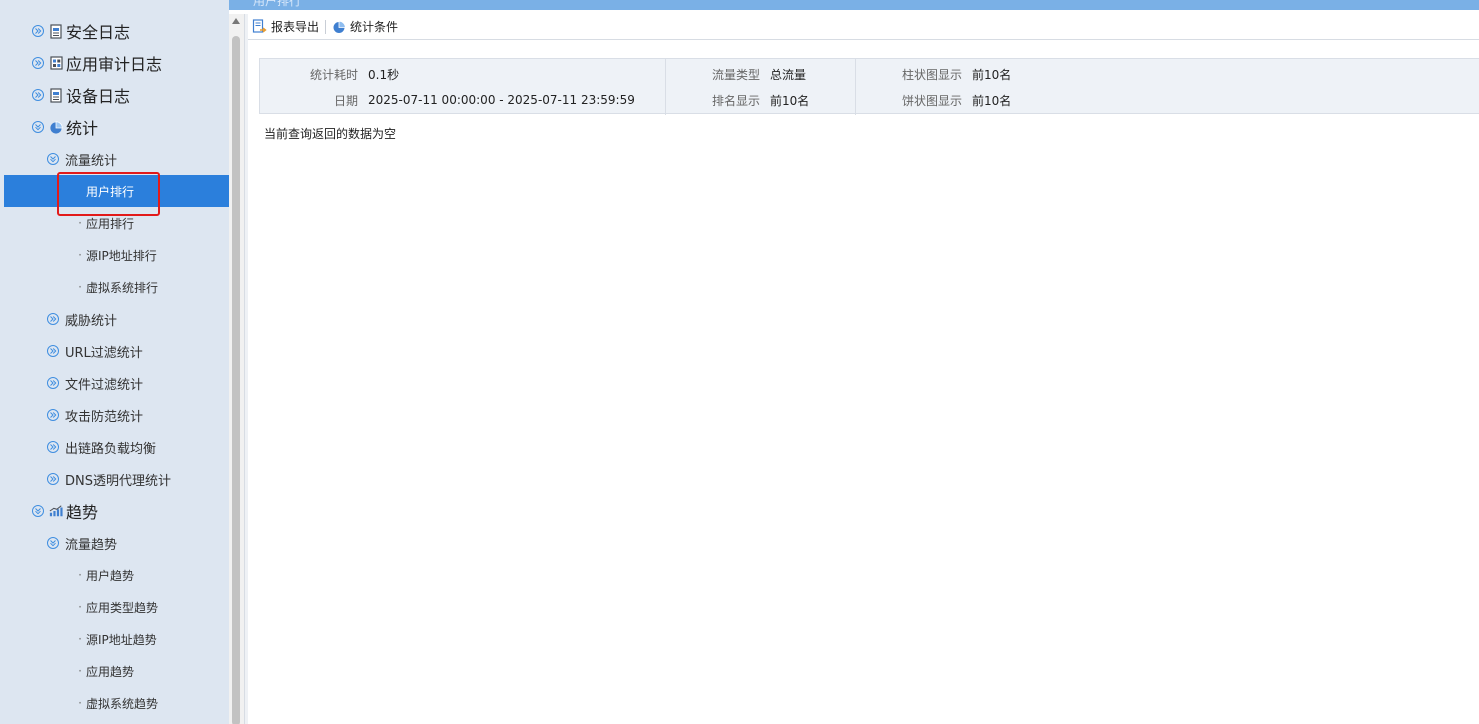 This screenshot has height=724, width=1479. Describe the element at coordinates (114, 511) in the screenshot. I see `sidebar-item-node-15: 趋势` at that location.